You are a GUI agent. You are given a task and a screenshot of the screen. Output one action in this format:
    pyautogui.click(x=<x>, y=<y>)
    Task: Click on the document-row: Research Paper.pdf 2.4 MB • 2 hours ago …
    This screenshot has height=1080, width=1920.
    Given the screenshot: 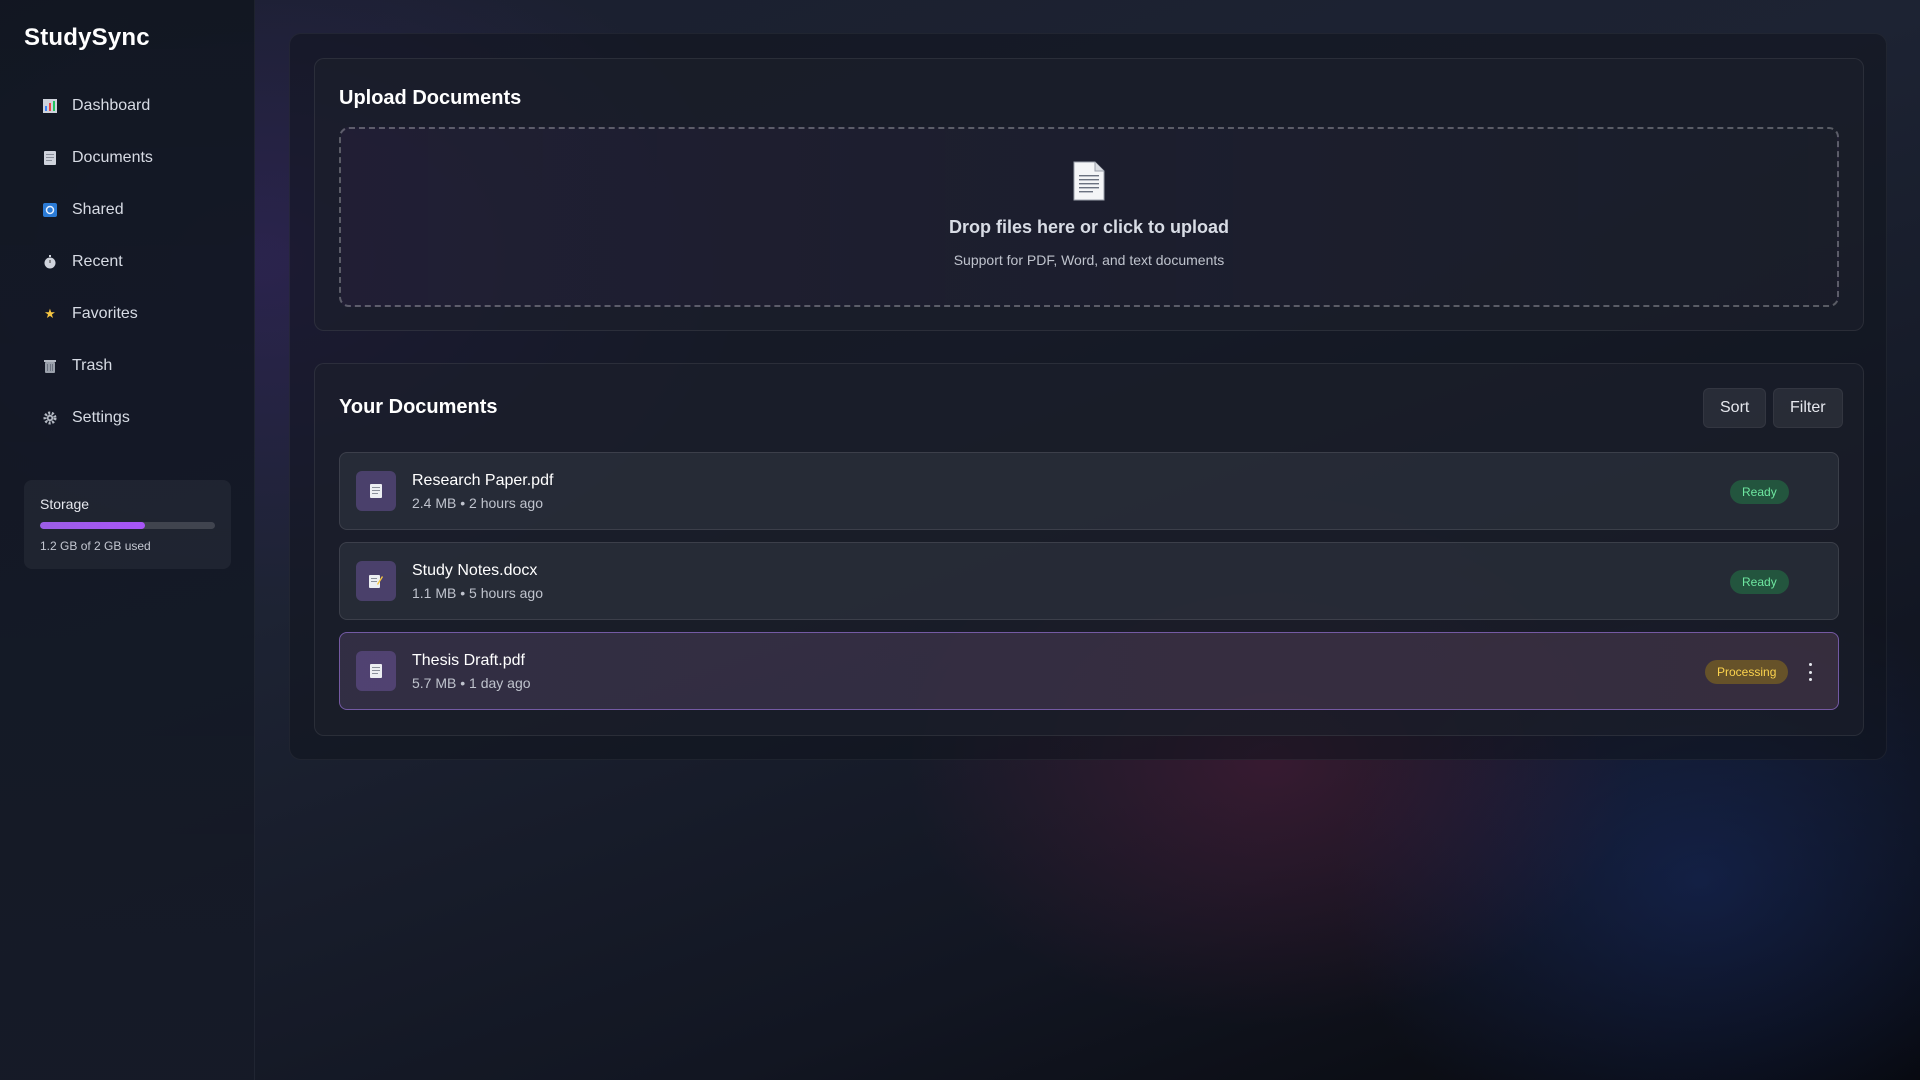 What is the action you would take?
    pyautogui.click(x=1089, y=491)
    